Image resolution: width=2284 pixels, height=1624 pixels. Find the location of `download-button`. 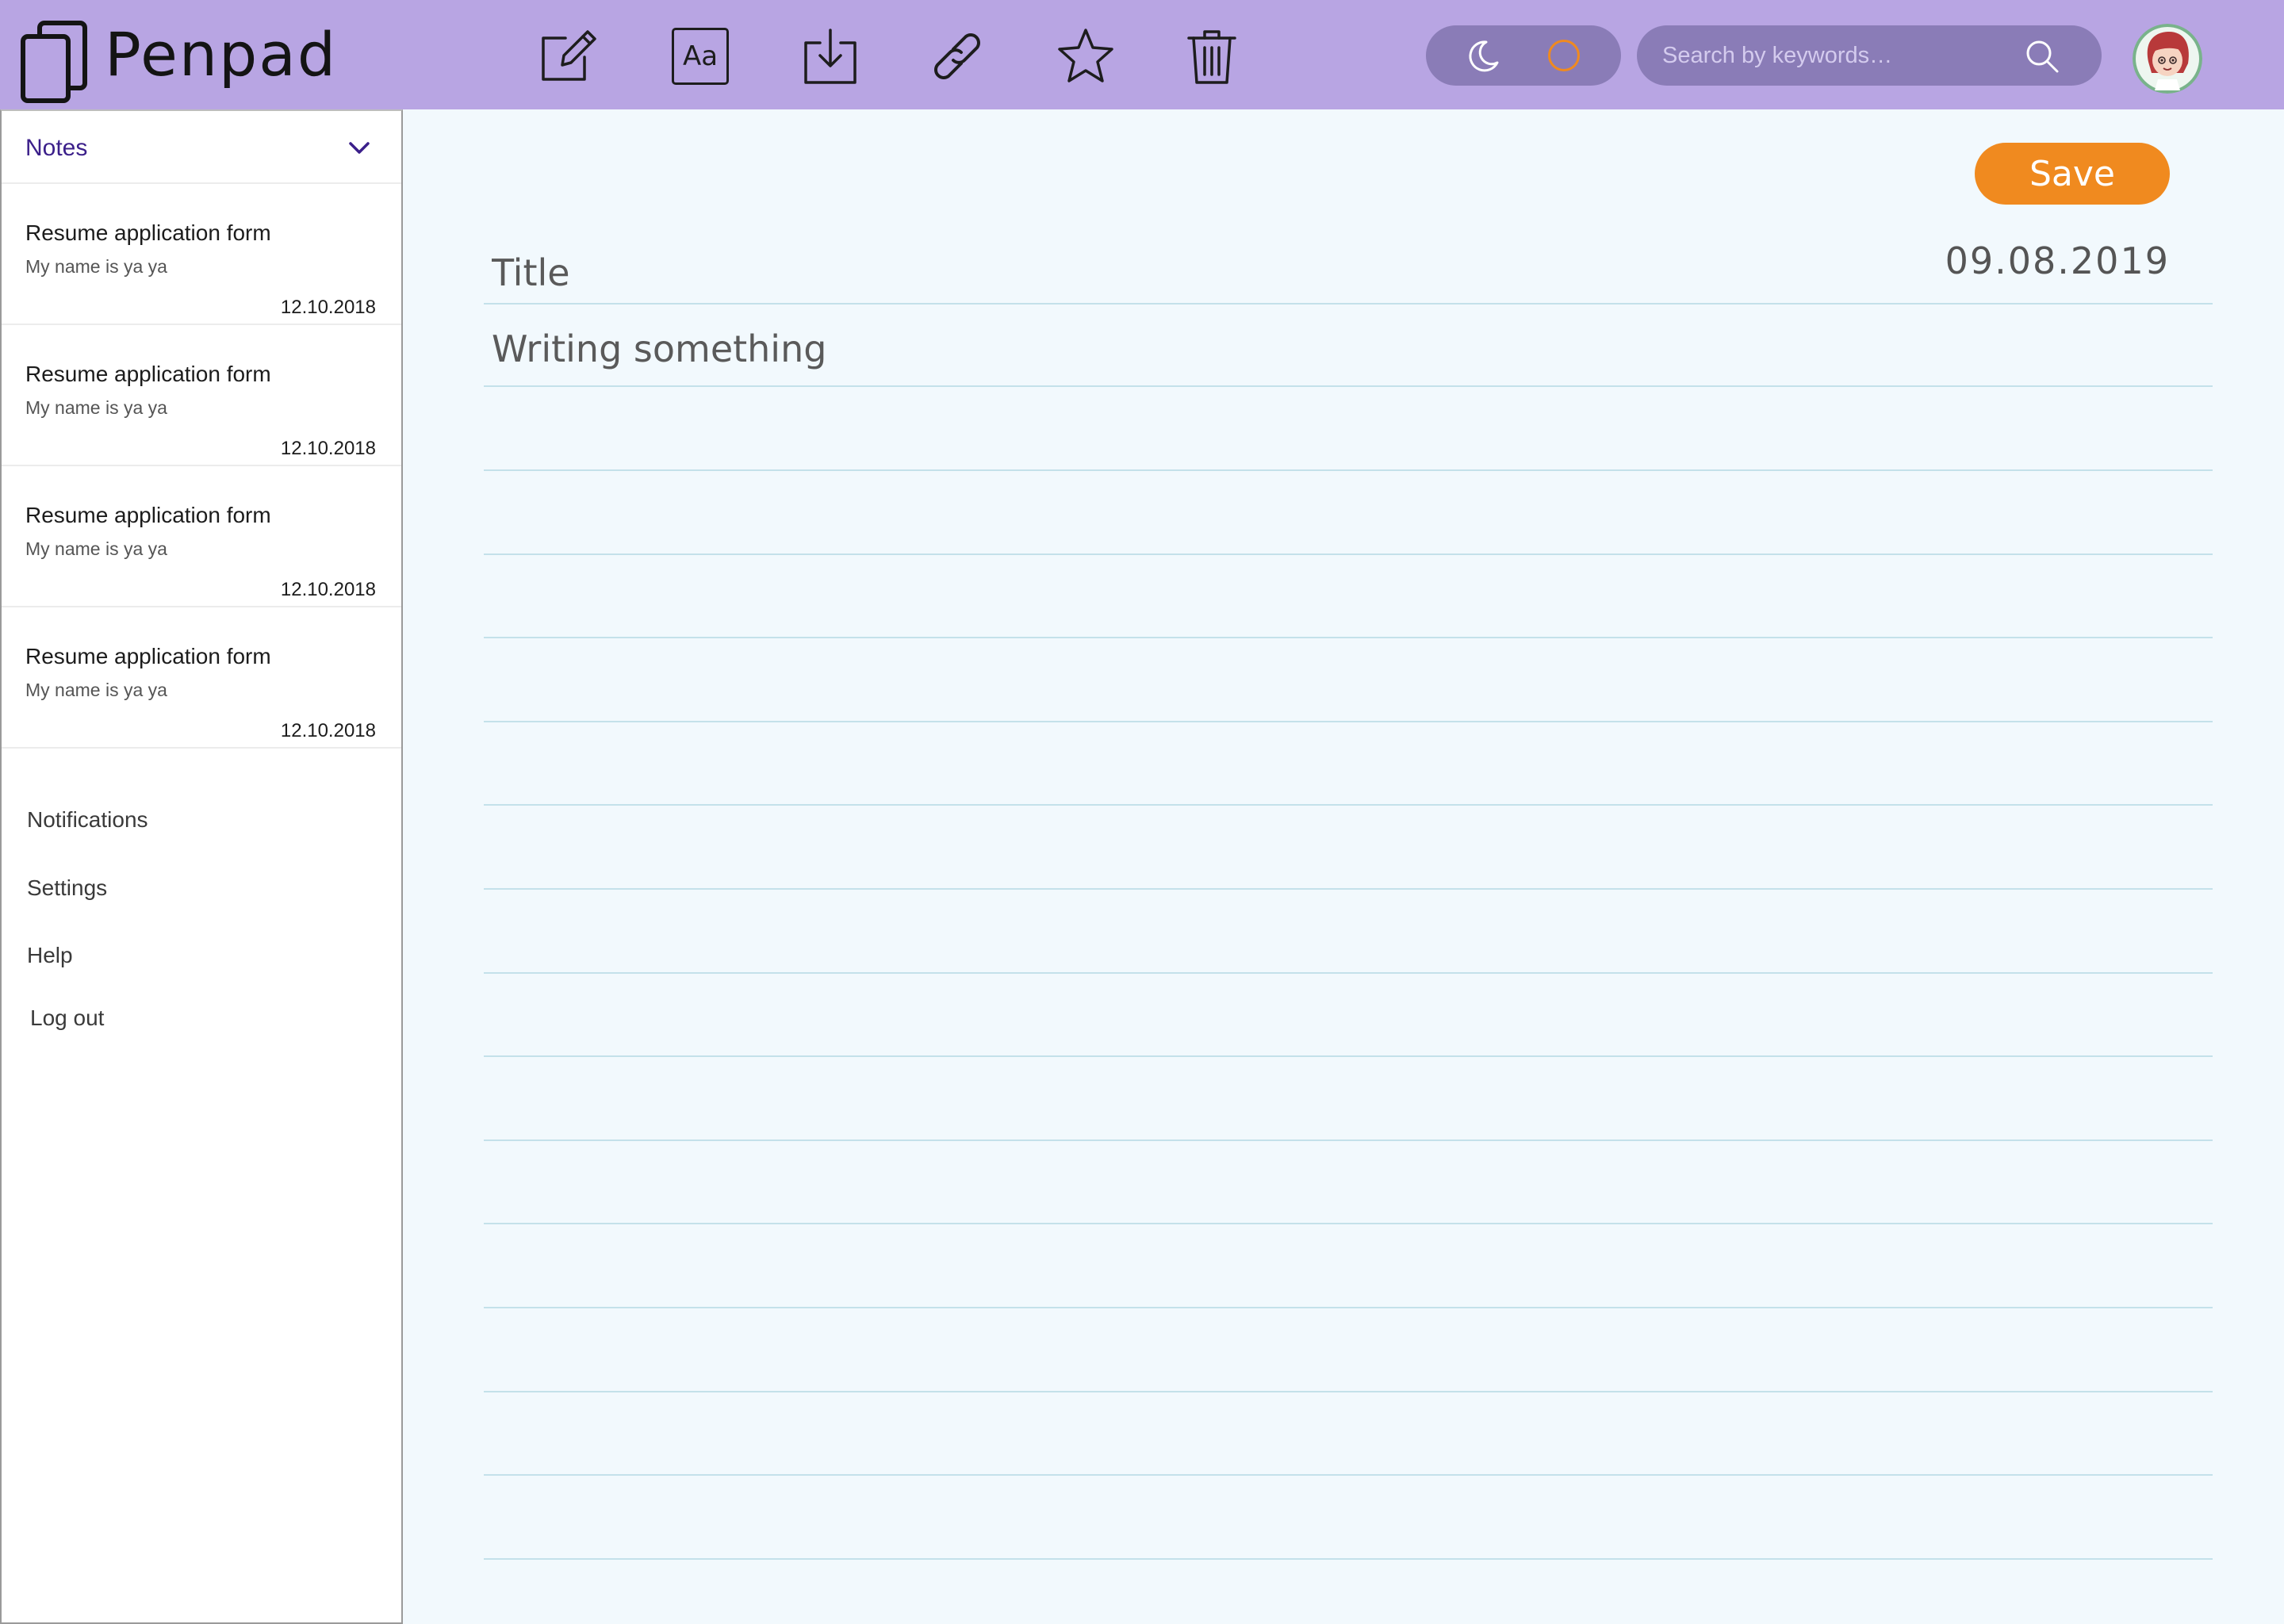

download-button is located at coordinates (830, 56).